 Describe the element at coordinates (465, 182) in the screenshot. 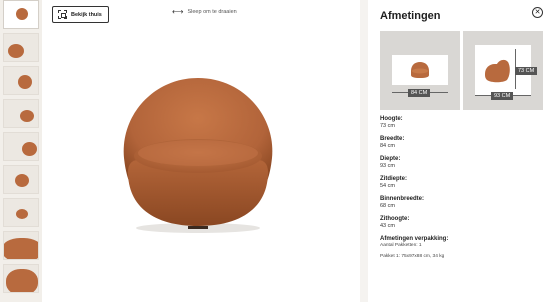

I see `spec-seat-depth: Zitdiepte: 54 cm` at that location.